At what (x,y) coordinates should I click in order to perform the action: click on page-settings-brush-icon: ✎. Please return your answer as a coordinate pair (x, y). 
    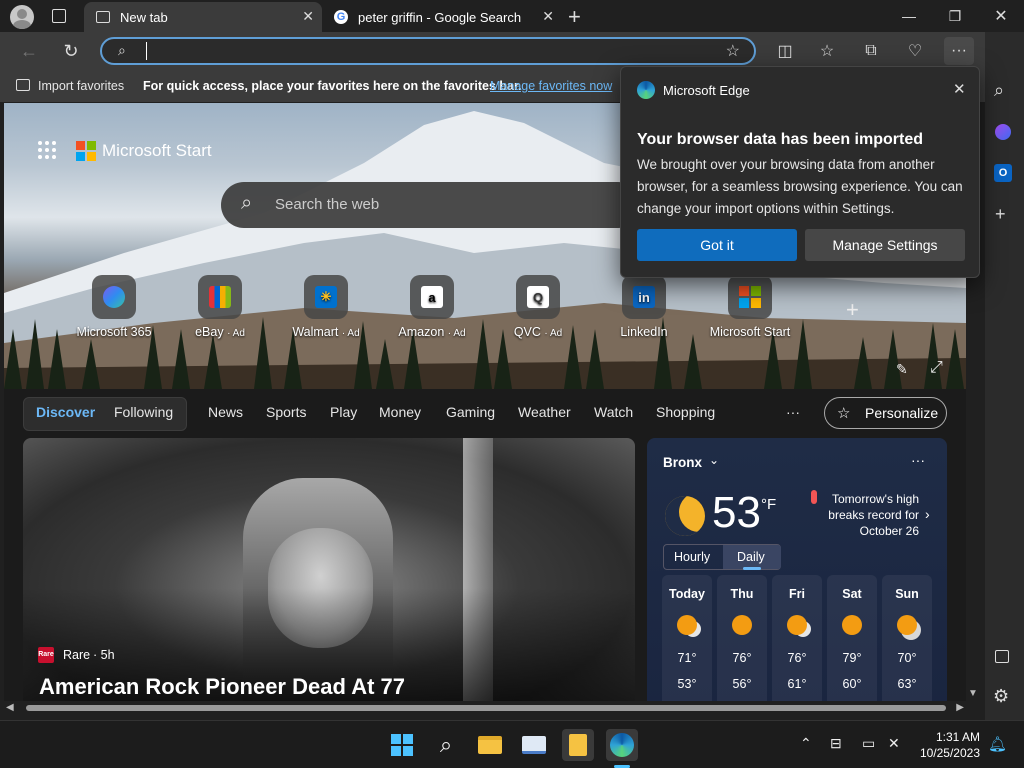
    Looking at the image, I should click on (902, 369).